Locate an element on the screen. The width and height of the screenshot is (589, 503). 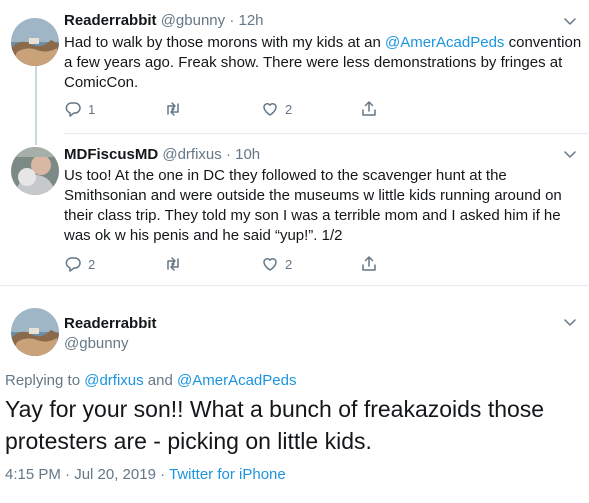
replying-prefix: Replying to is located at coordinates (45, 380).